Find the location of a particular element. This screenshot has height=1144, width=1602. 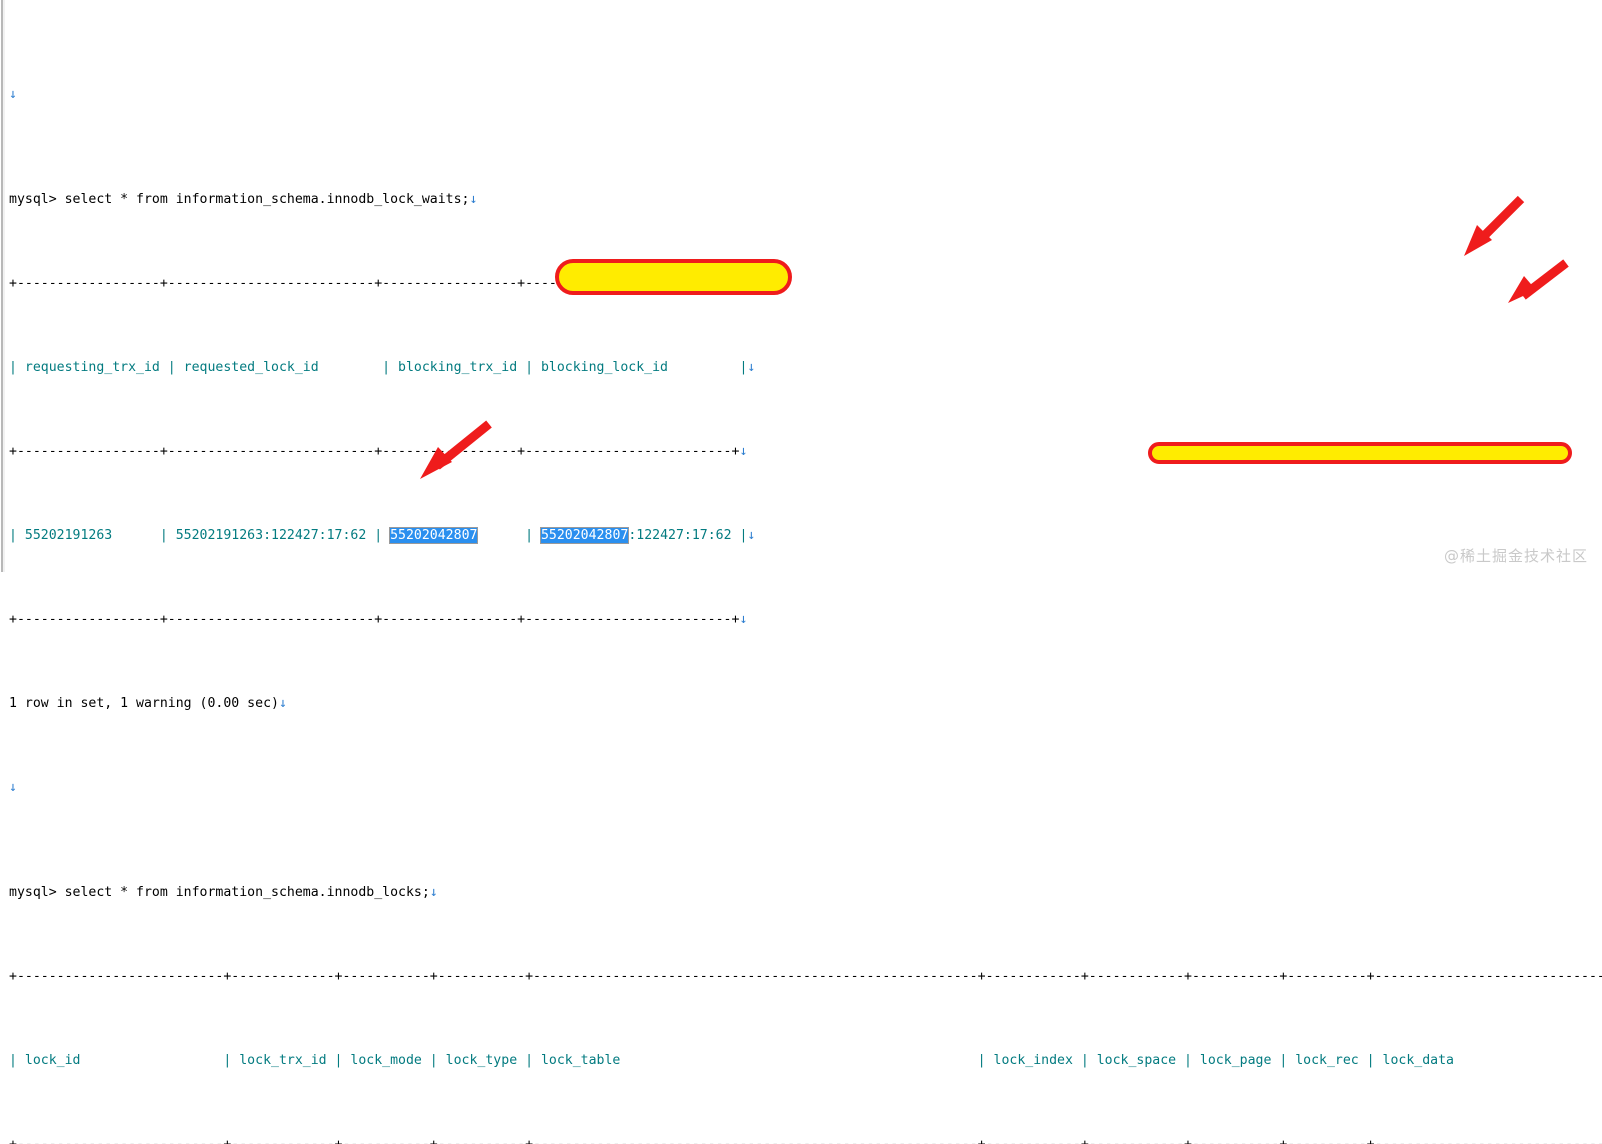

output-line-newline-marker: ↓ is located at coordinates (805, 94).